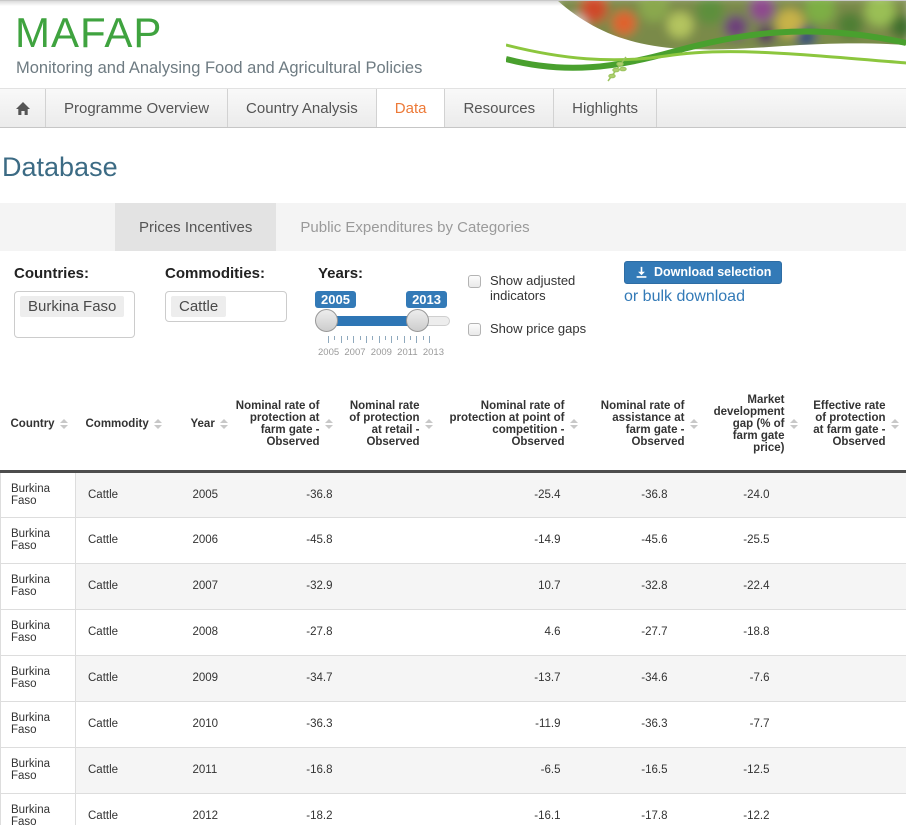  Describe the element at coordinates (755, 808) in the screenshot. I see `table-cell: -12.2` at that location.